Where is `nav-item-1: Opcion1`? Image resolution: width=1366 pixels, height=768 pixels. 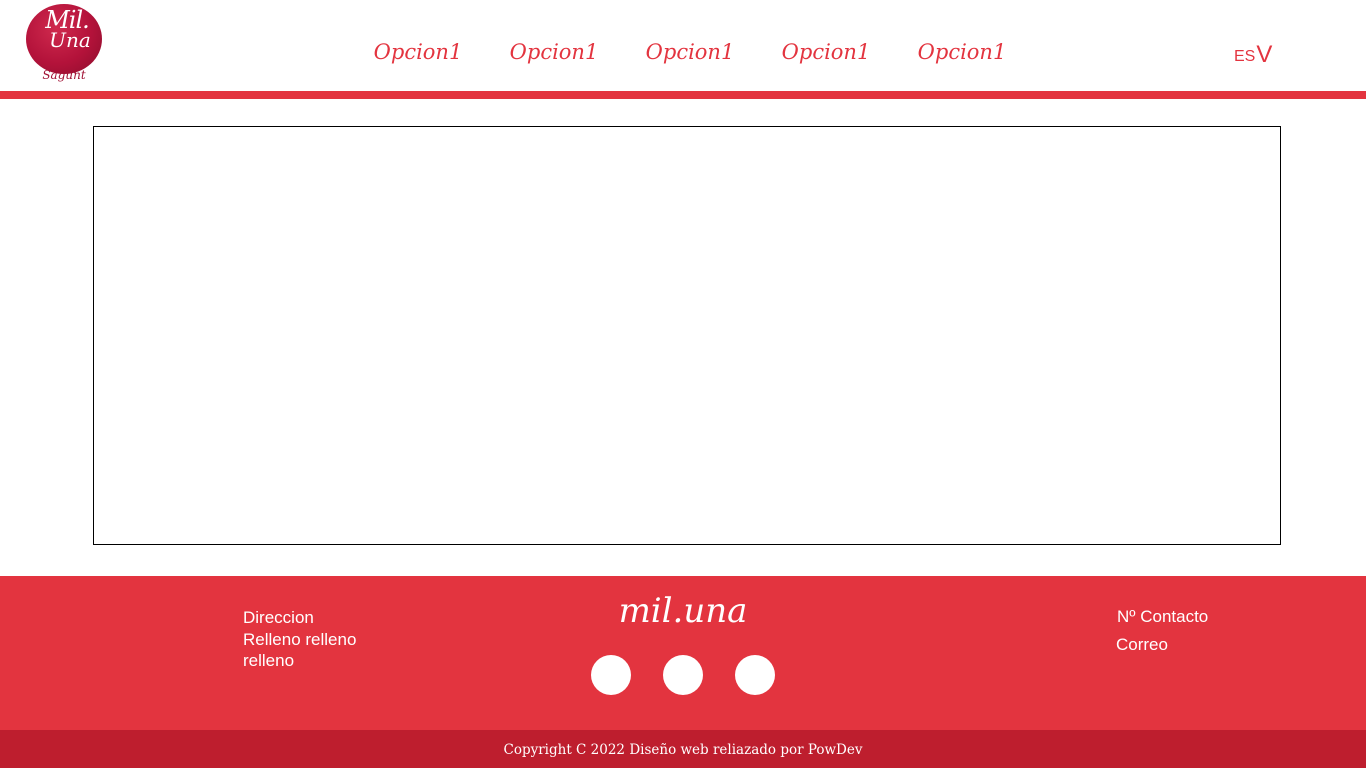 nav-item-1: Opcion1 is located at coordinates (418, 52).